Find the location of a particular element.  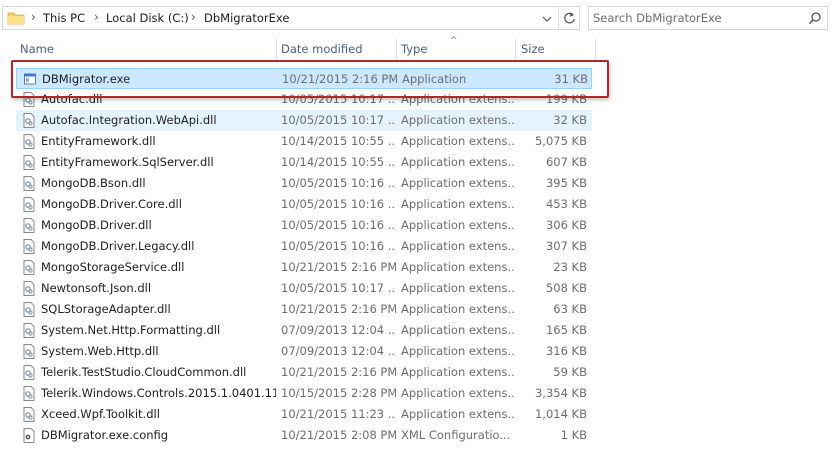

file-name: MongoDB.Bson.dll is located at coordinates (158, 183).